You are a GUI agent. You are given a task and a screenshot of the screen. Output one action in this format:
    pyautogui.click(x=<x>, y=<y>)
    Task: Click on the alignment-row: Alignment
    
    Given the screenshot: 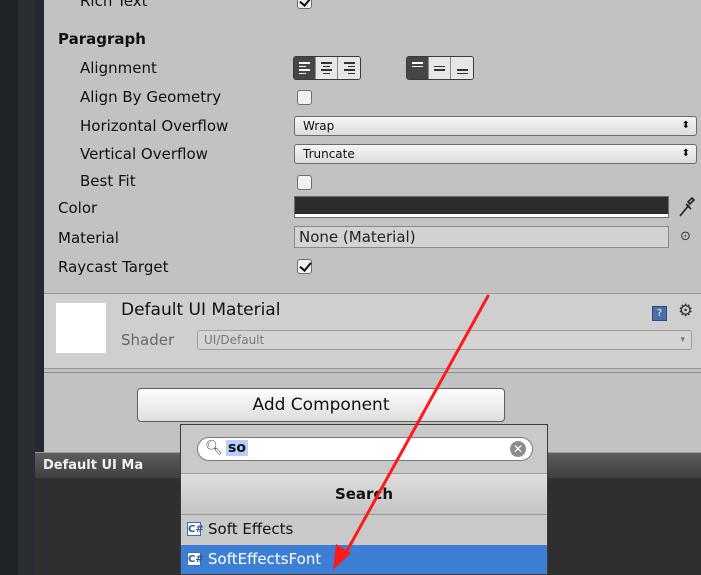 What is the action you would take?
    pyautogui.click(x=372, y=68)
    